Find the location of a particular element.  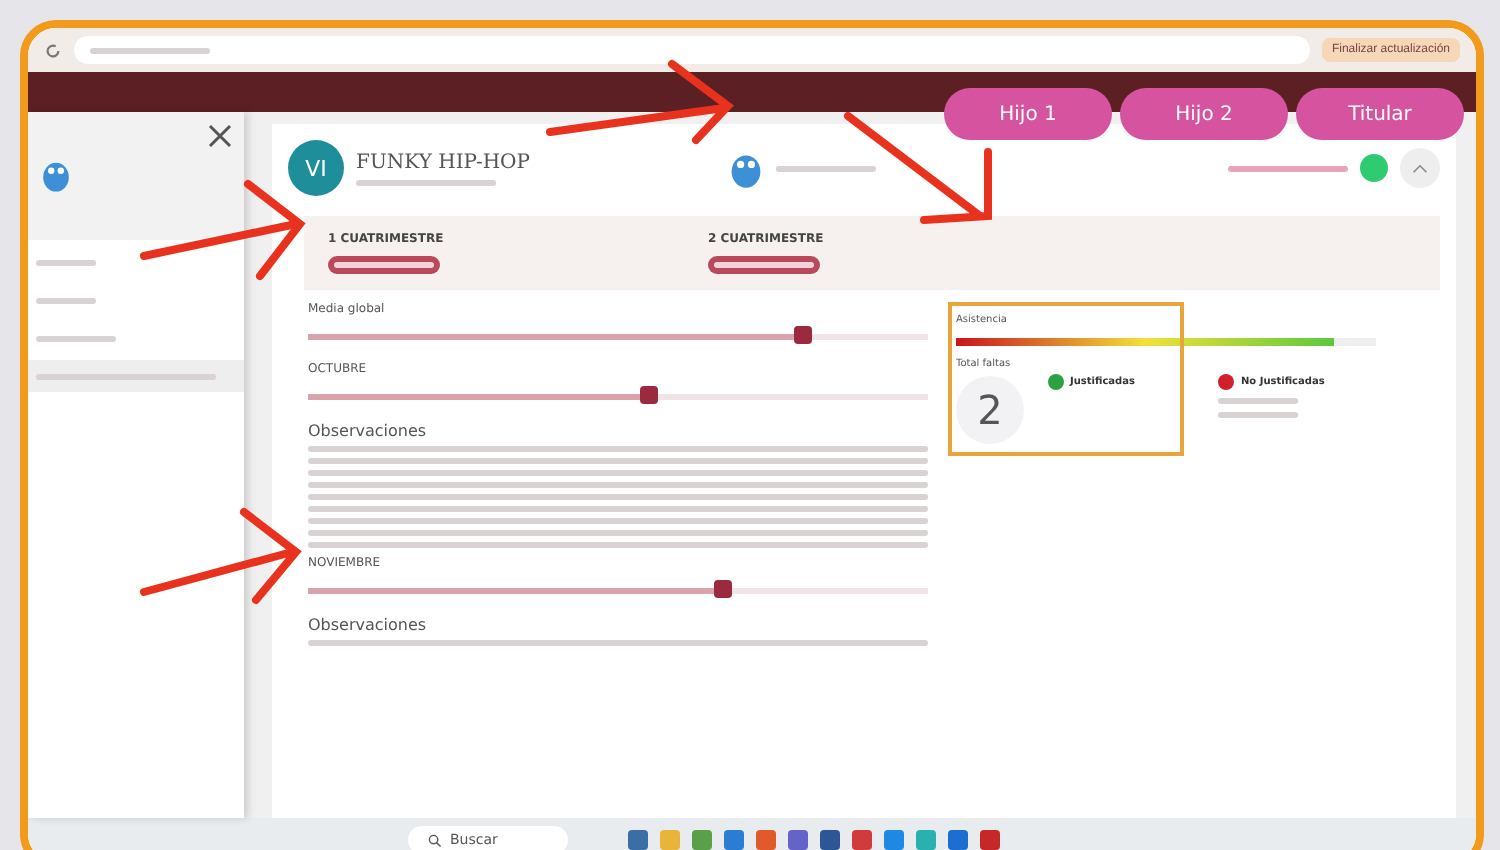

search-icon is located at coordinates (435, 840).